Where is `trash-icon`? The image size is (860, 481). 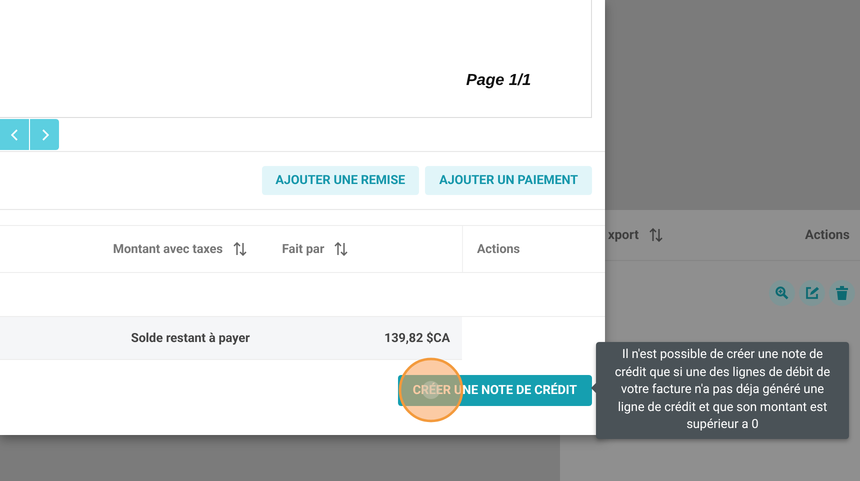
trash-icon is located at coordinates (842, 293).